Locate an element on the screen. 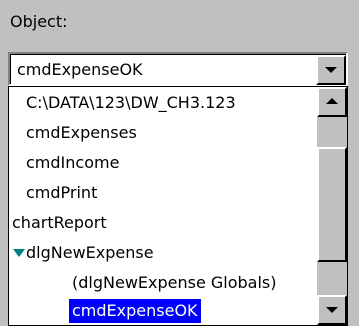 The height and width of the screenshot is (326, 359). list-item-selected: cmdExpenseOK is located at coordinates (135, 311).